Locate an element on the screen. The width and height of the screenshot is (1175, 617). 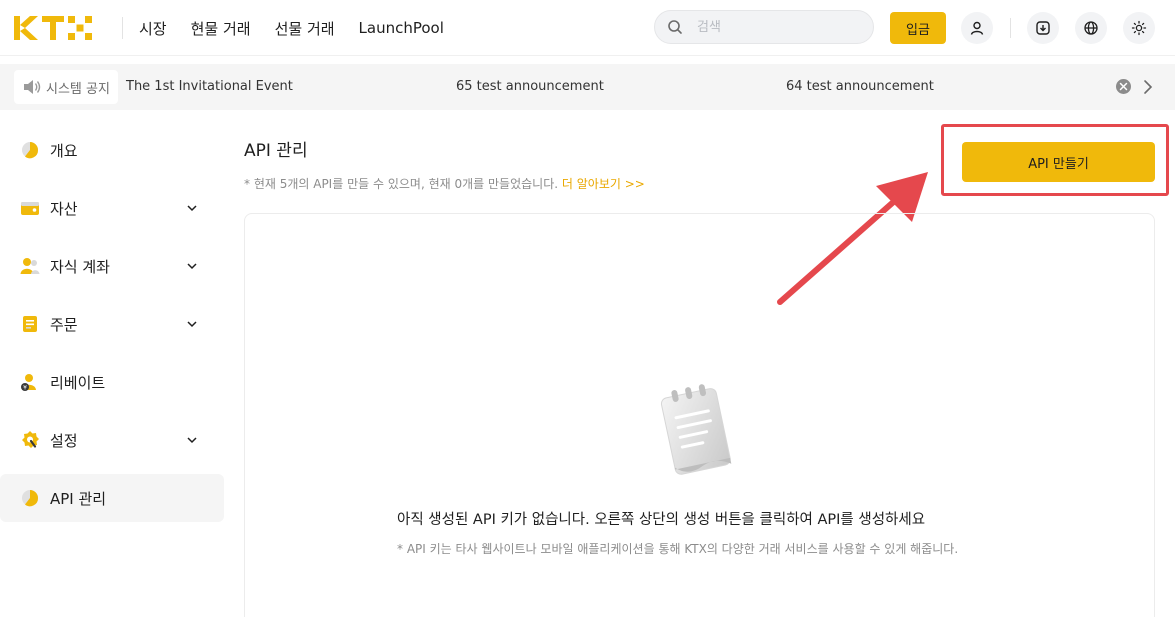
sub-account-icon is located at coordinates (30, 266).